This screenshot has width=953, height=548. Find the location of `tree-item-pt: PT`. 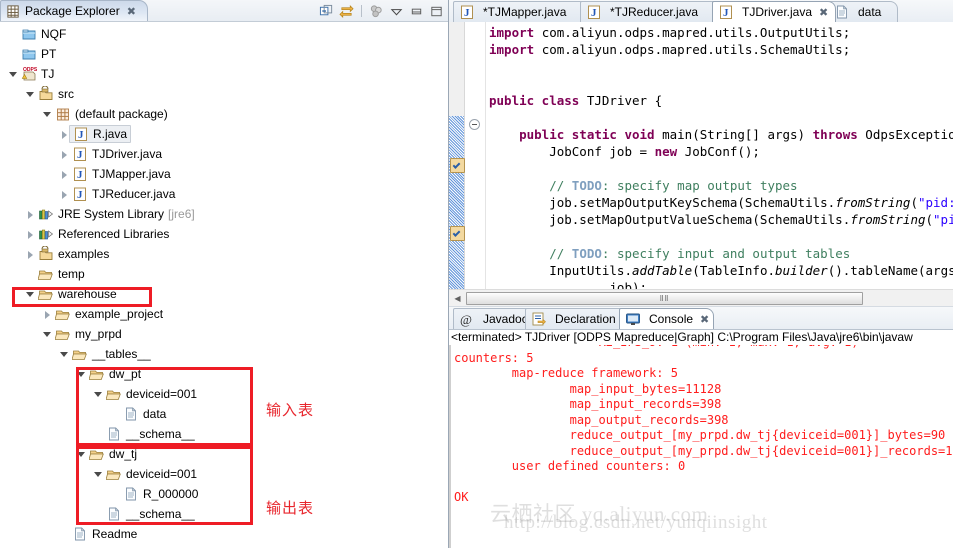

tree-item-pt: PT is located at coordinates (224, 54).